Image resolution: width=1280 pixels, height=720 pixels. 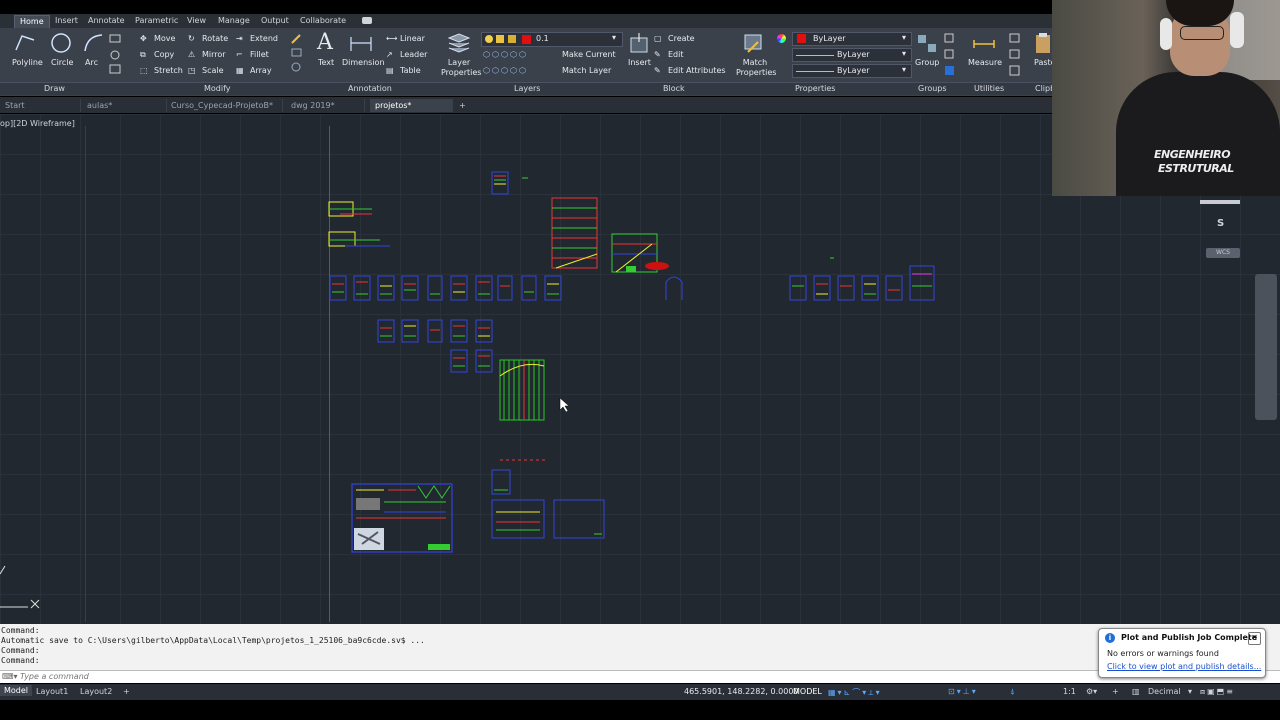 What do you see at coordinates (20, 660) in the screenshot?
I see `command-line-4: Command:` at bounding box center [20, 660].